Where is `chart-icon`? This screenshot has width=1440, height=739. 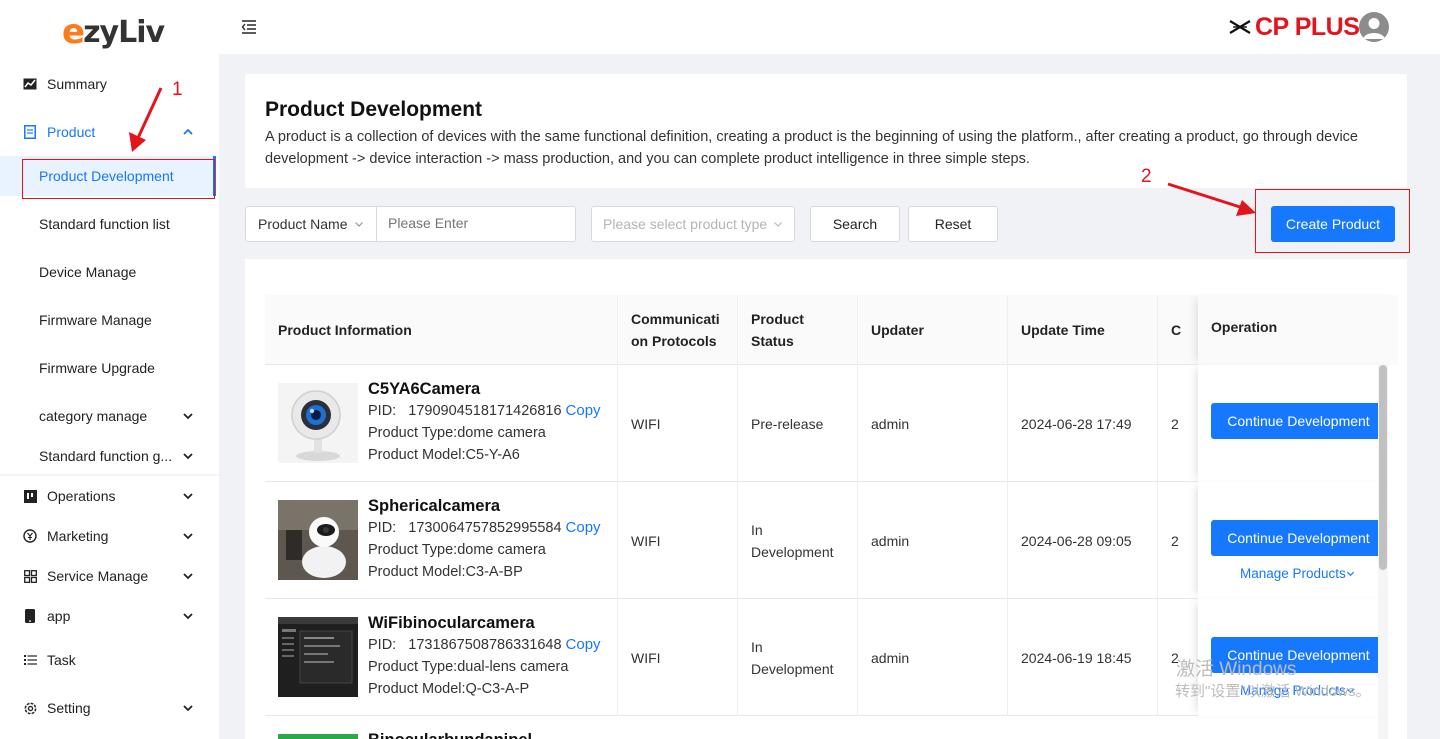 chart-icon is located at coordinates (30, 84).